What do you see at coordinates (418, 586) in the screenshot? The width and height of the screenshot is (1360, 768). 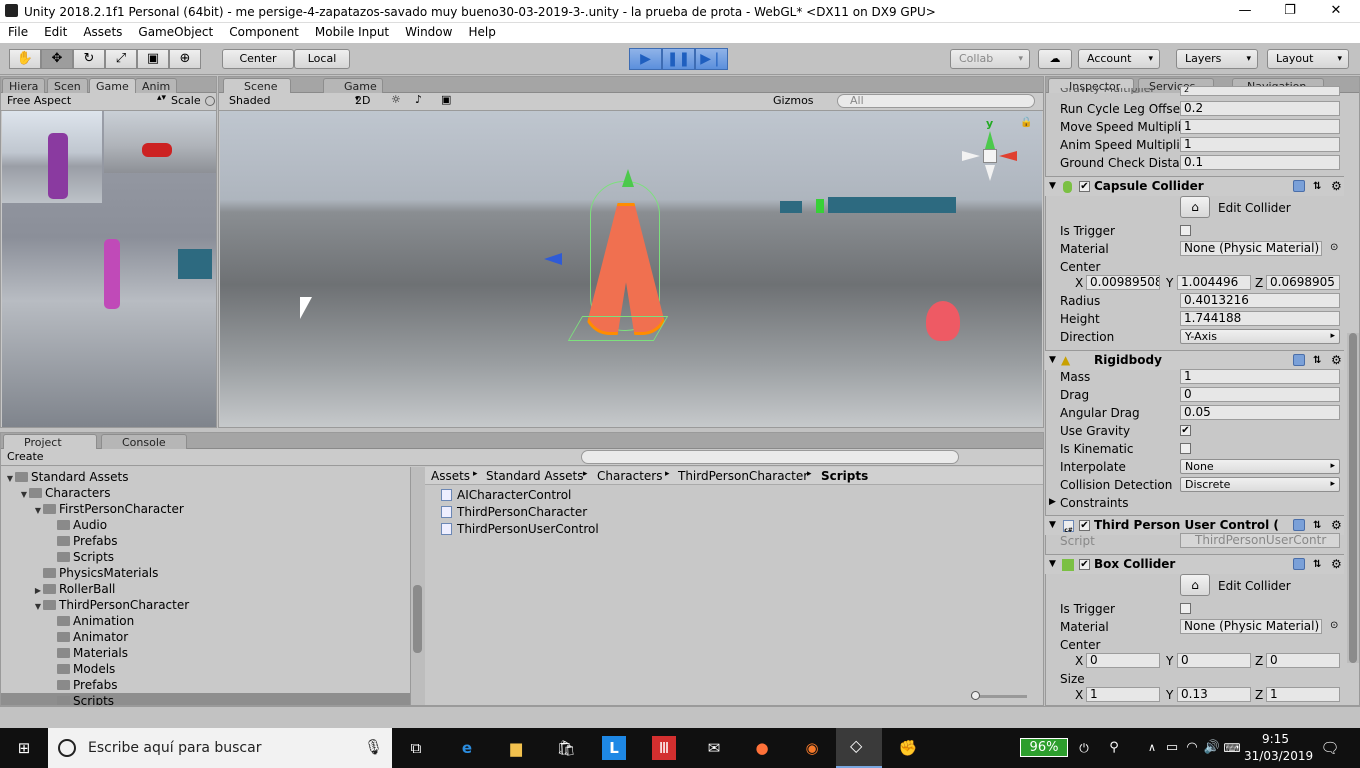 I see `tree-scrollbar` at bounding box center [418, 586].